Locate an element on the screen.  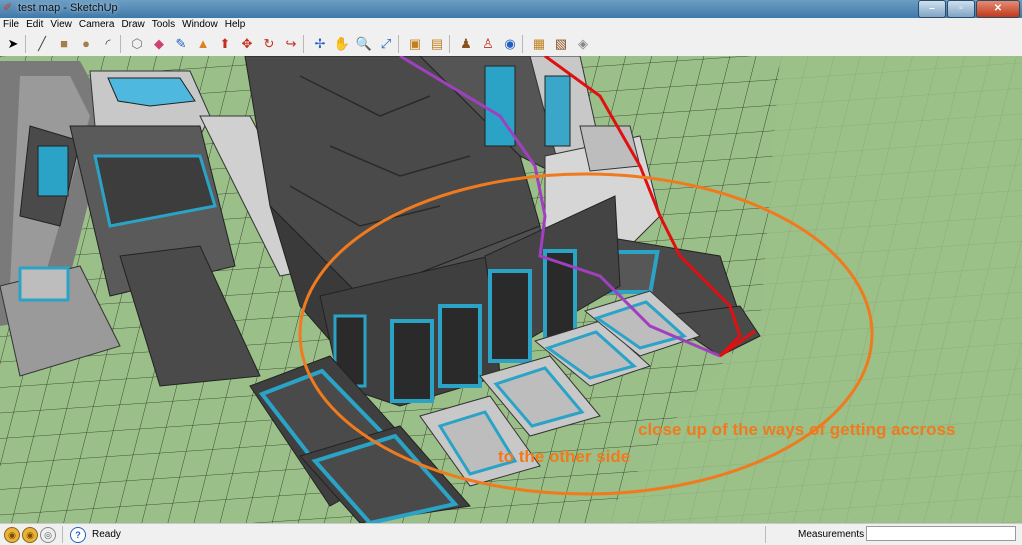
arc-tool-icon: ◜ is located at coordinates (108, 44).